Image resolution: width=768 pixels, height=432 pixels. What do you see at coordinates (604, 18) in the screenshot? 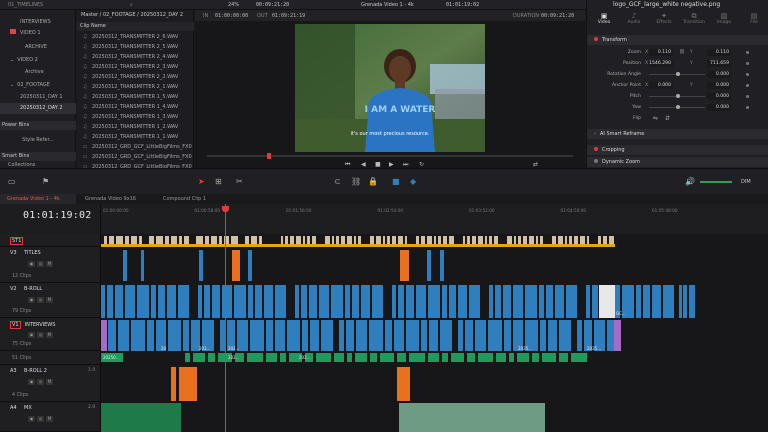
I see `tab-video: ▣ Video` at bounding box center [604, 18].